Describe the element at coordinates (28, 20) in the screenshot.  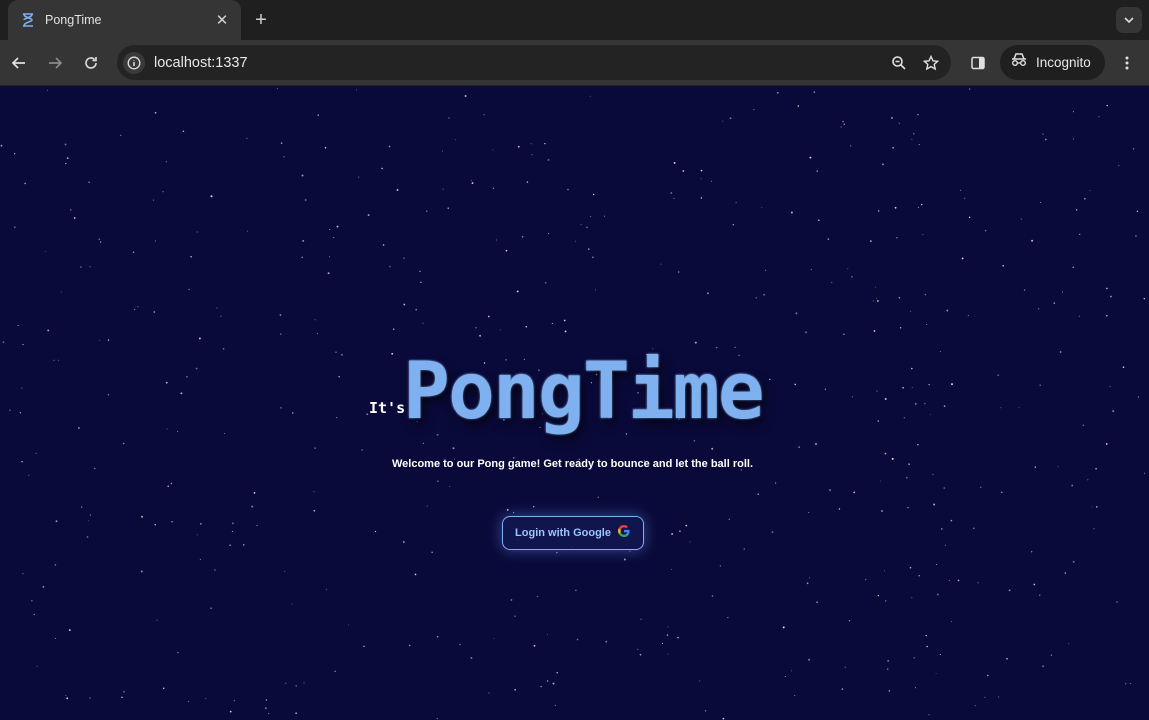
I see `hourglass-icon` at that location.